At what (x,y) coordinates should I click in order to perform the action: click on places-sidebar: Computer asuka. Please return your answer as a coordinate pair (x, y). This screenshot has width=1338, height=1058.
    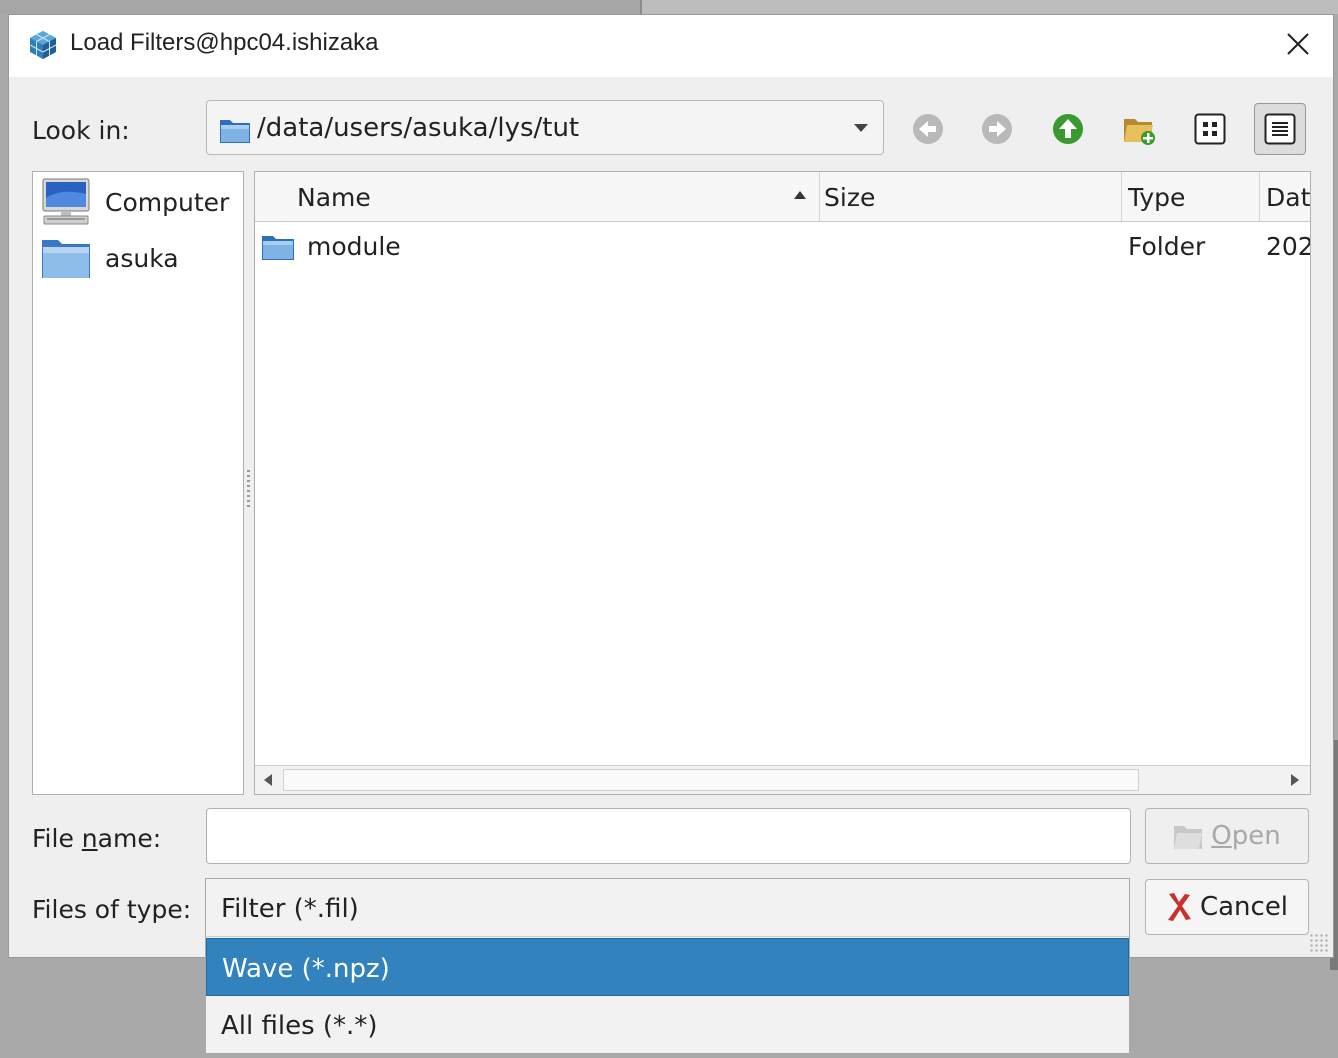
    Looking at the image, I should click on (138, 483).